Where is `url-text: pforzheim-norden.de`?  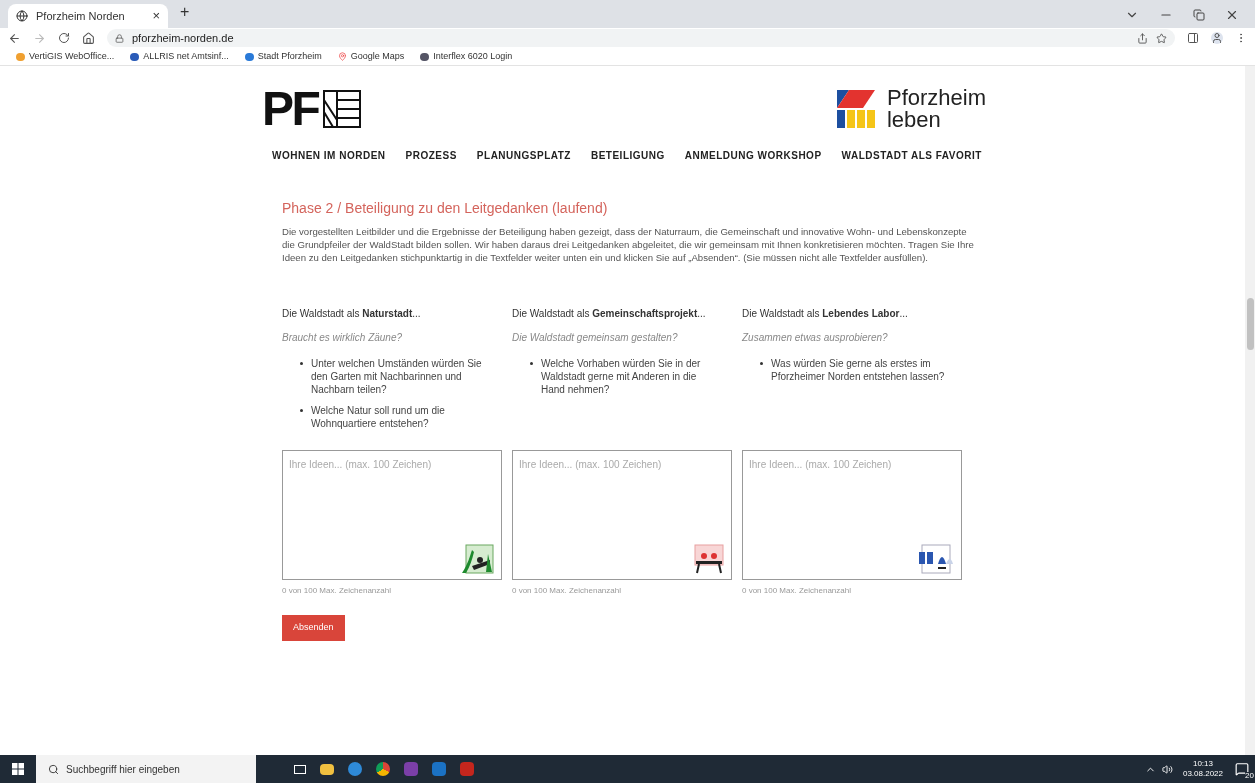
url-text: pforzheim-norden.de is located at coordinates (183, 38).